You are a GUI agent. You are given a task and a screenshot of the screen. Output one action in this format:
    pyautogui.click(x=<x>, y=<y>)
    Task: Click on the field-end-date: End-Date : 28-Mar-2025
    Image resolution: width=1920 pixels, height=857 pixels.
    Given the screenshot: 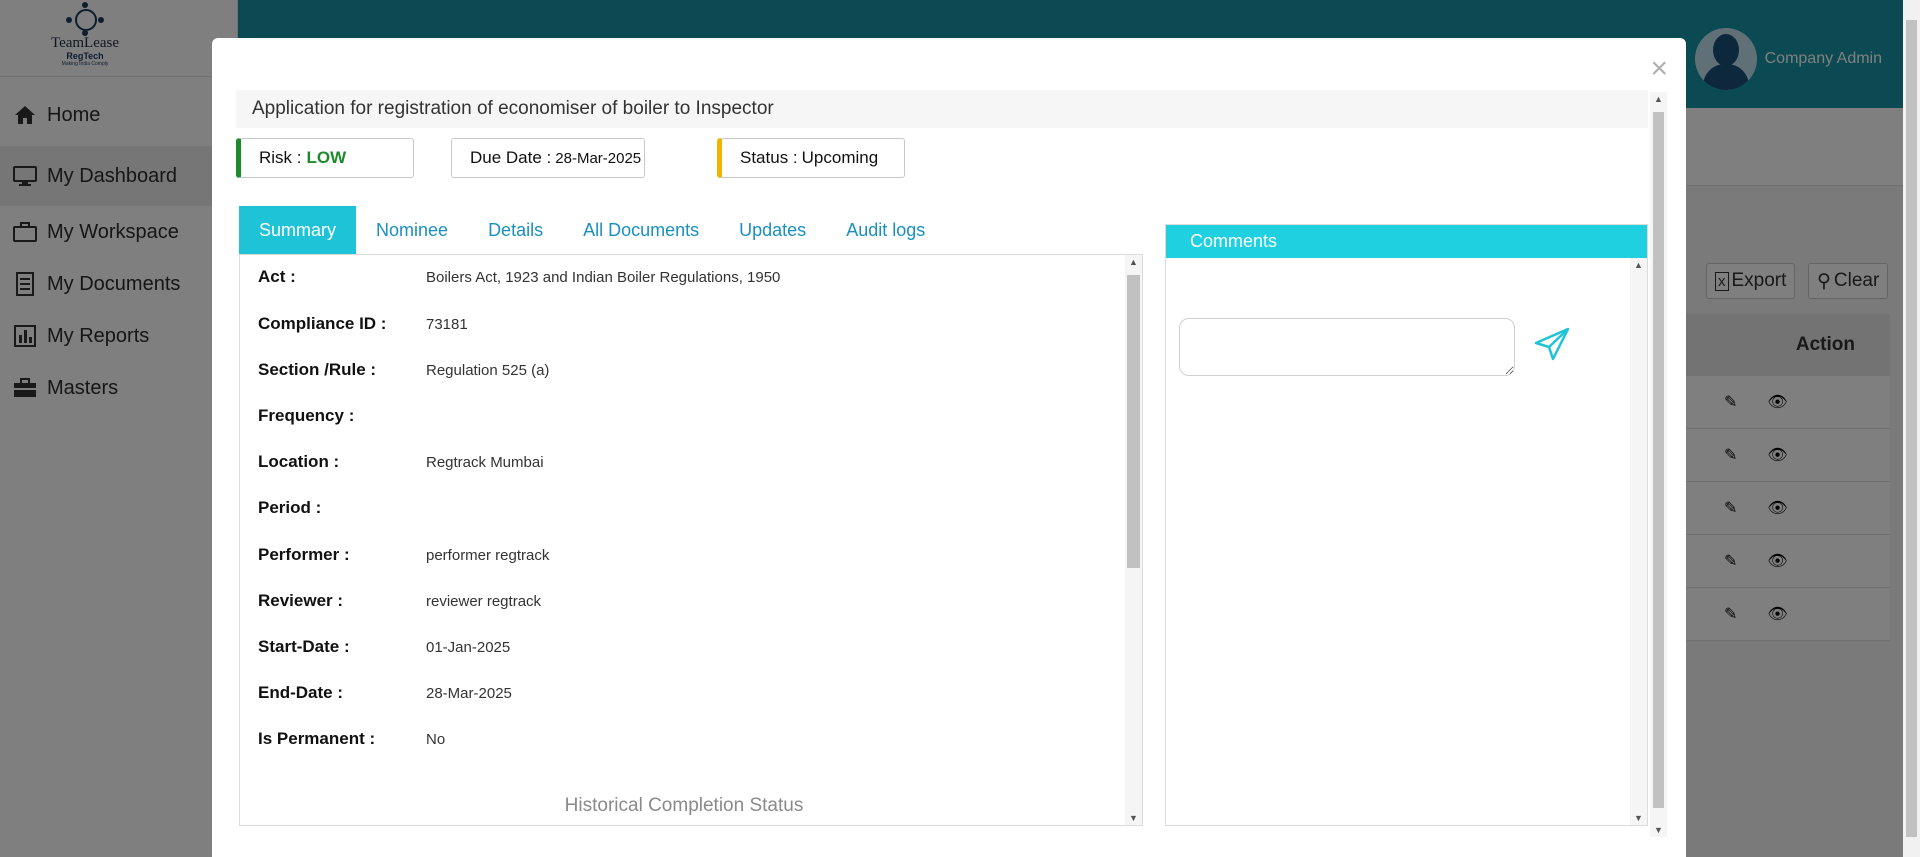 What is the action you would take?
    pyautogui.click(x=385, y=693)
    